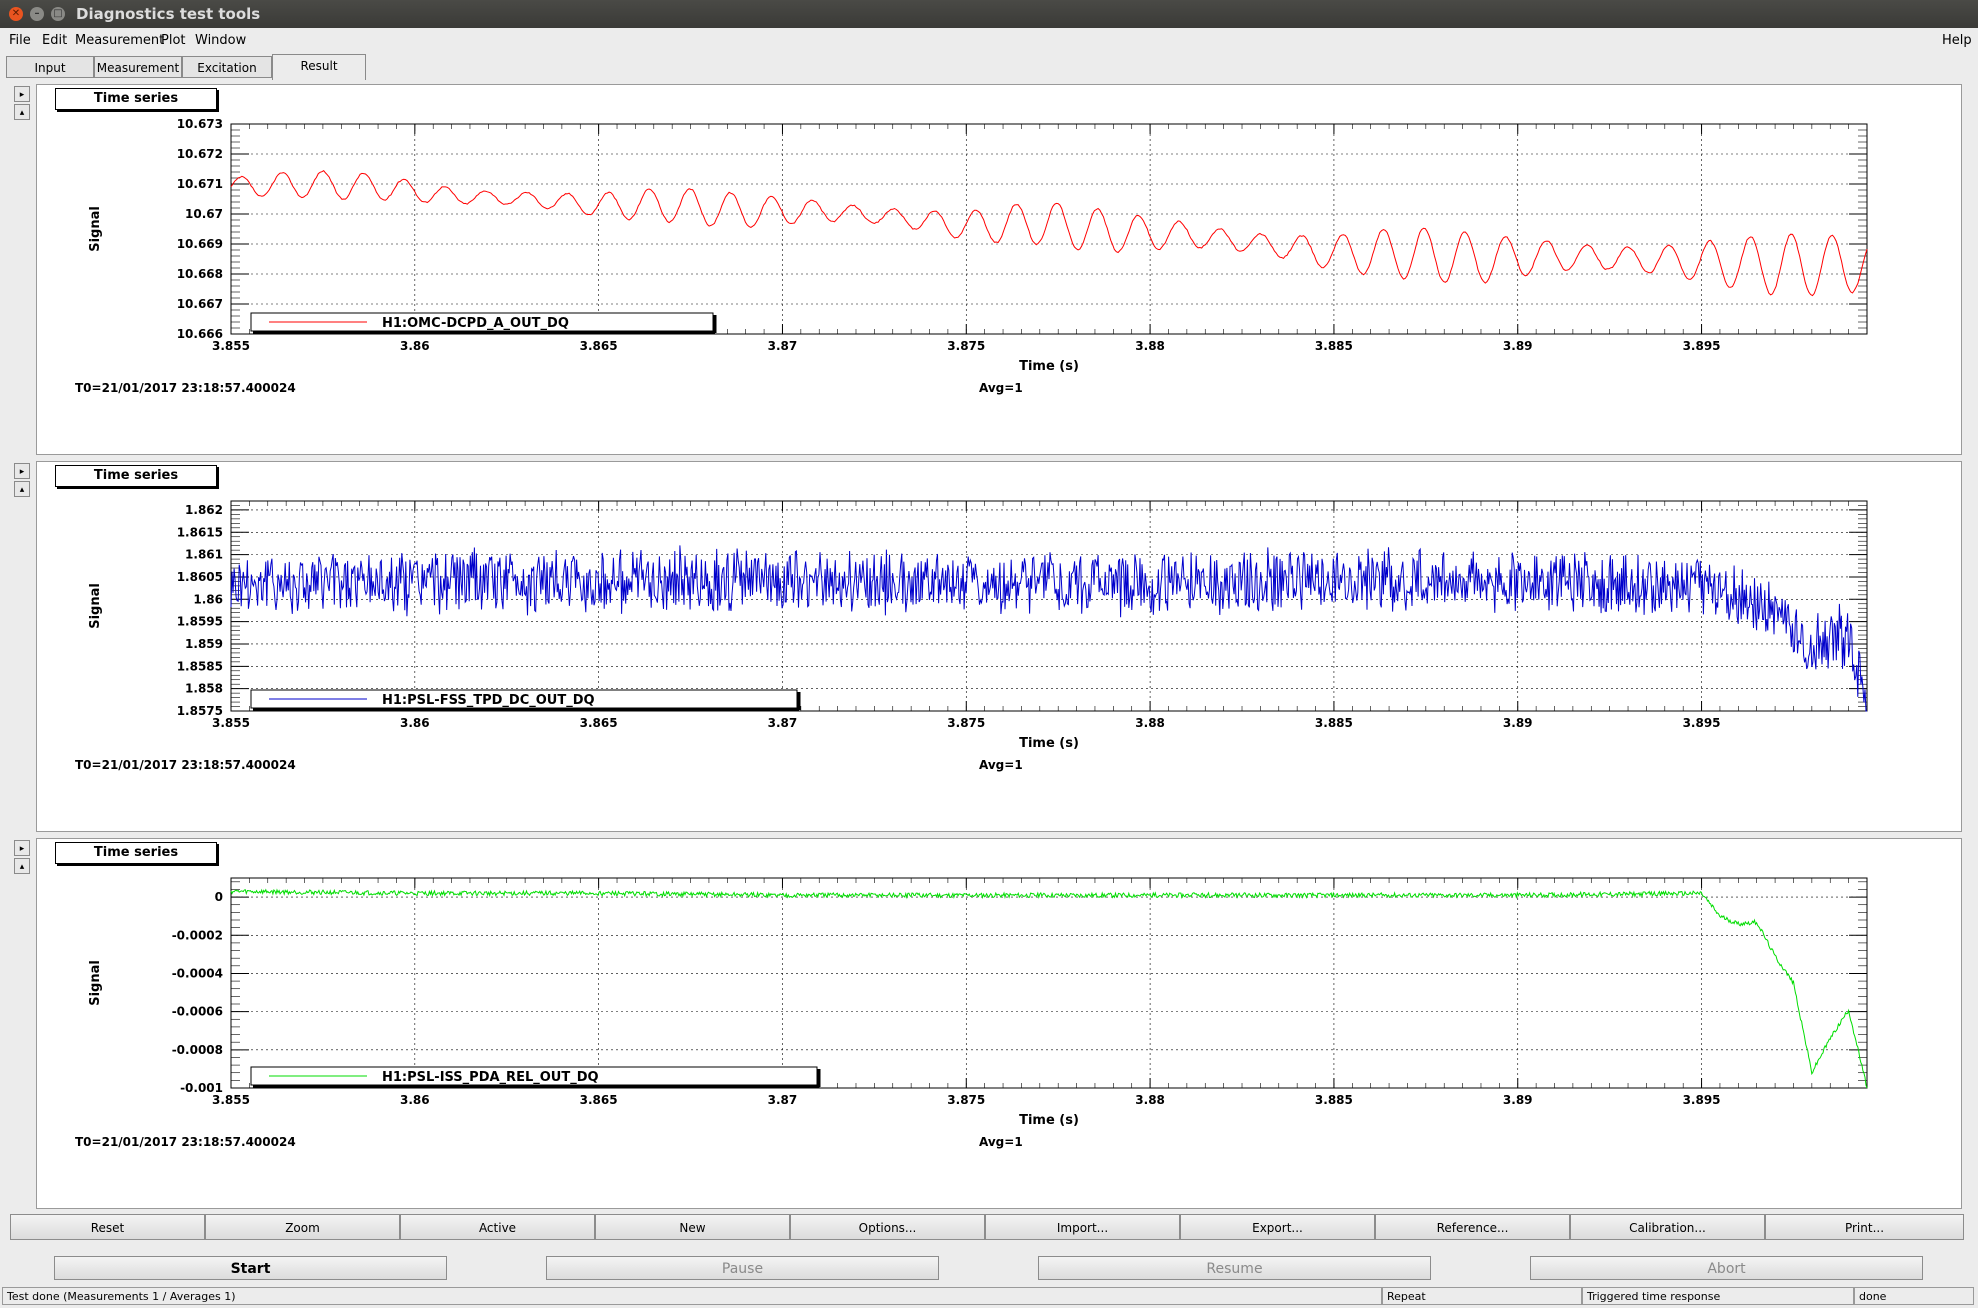 The height and width of the screenshot is (1308, 1978). I want to click on y-tick-label: 1.8605, so click(200, 577).